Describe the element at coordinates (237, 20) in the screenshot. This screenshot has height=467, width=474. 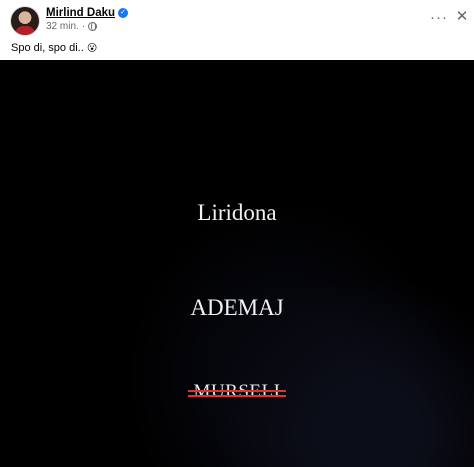
I see `post-header: Mirlind Daku ✓ 32 min. · ··· ✕` at that location.